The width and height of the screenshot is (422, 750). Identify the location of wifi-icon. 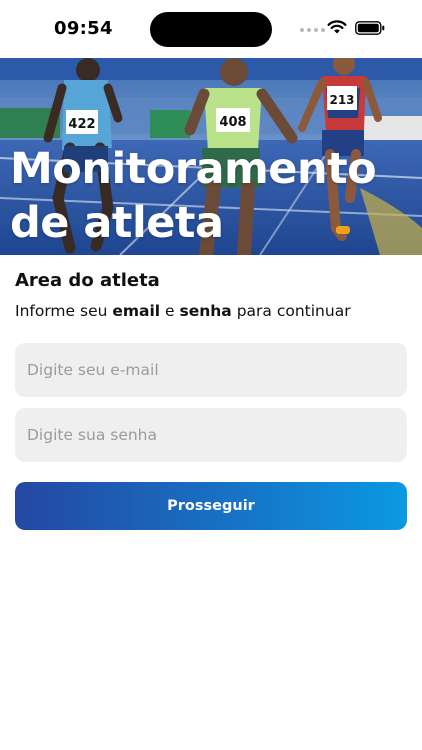
(337, 27).